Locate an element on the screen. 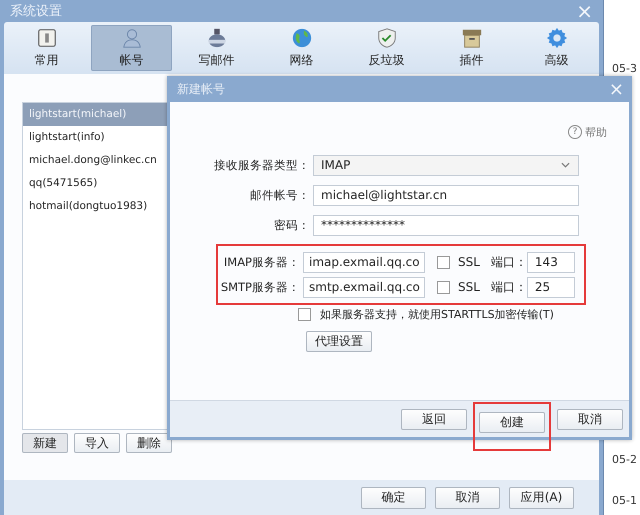  field-label: IMAP服务器： is located at coordinates (261, 262).